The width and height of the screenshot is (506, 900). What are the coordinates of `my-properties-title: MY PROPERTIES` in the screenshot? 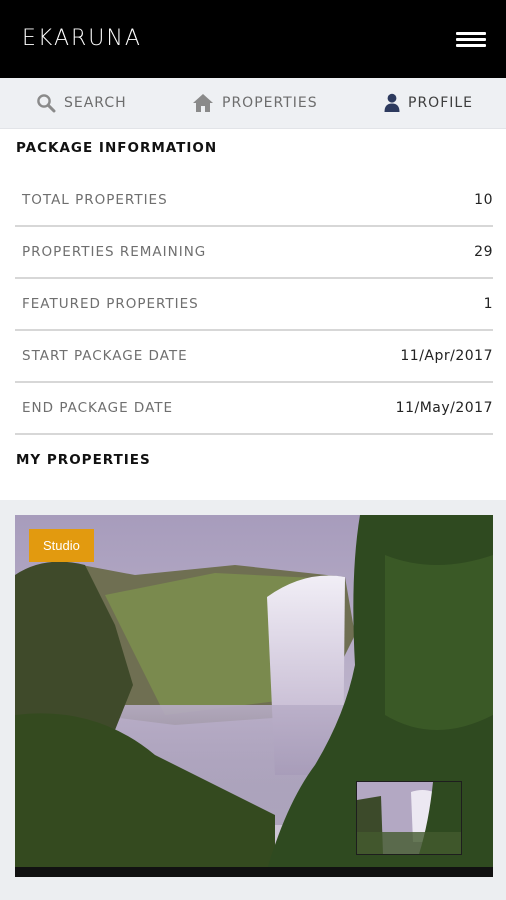 It's located at (83, 460).